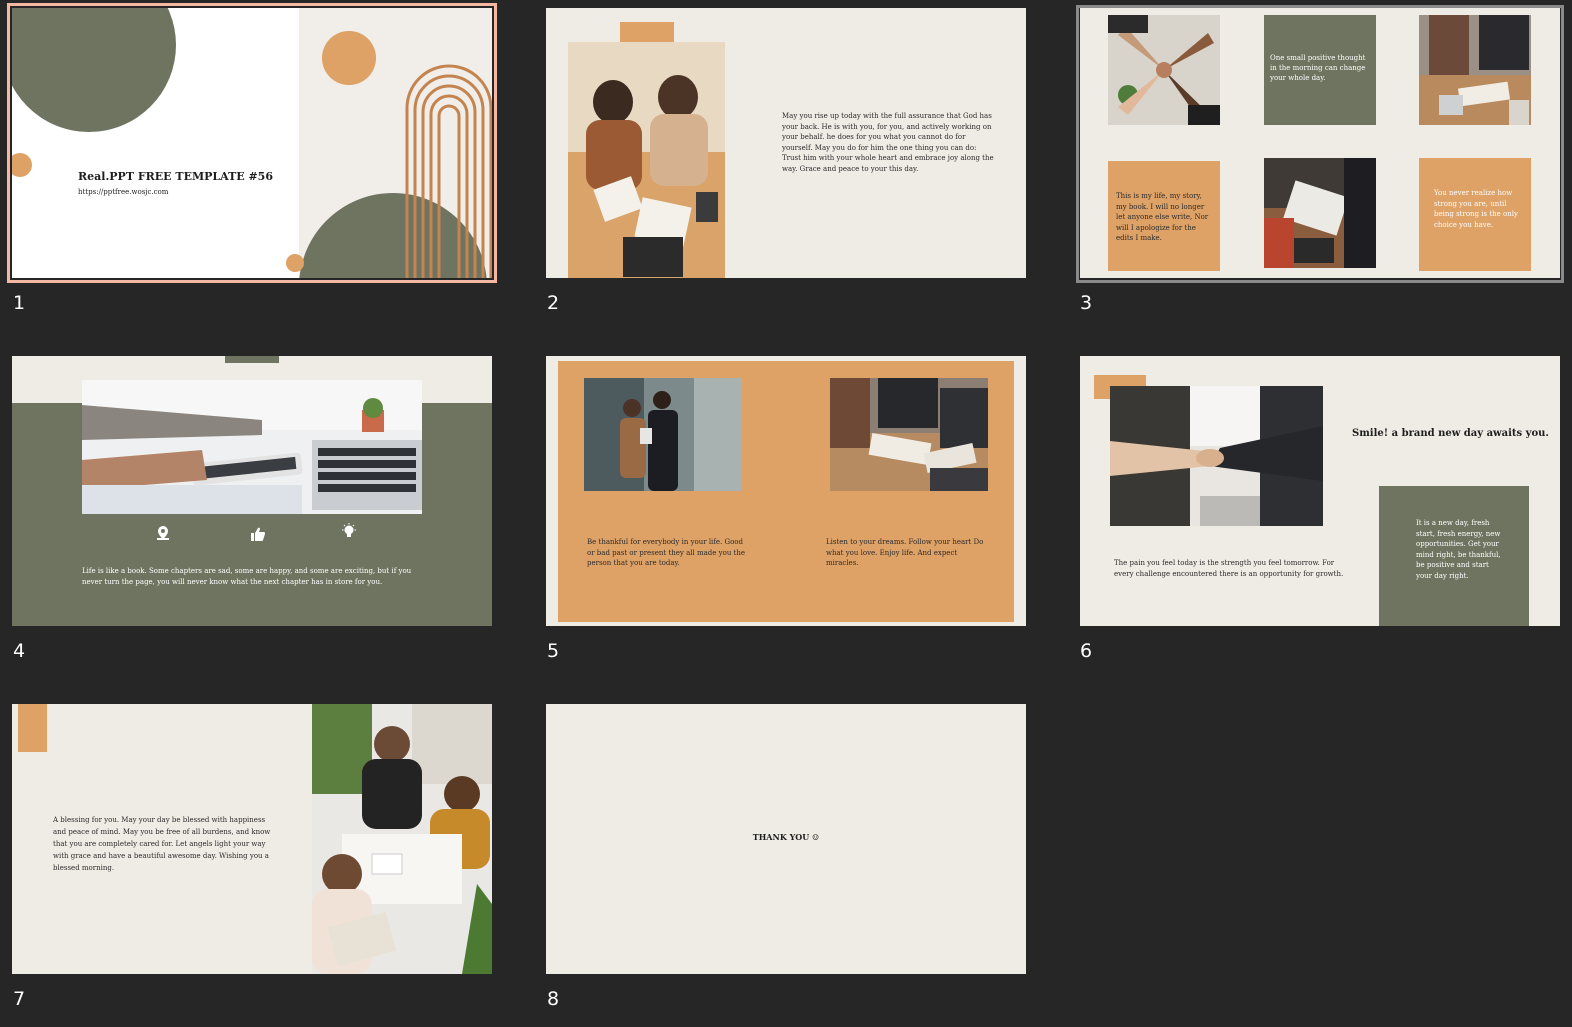  What do you see at coordinates (1216, 456) in the screenshot?
I see `handshake-photo` at bounding box center [1216, 456].